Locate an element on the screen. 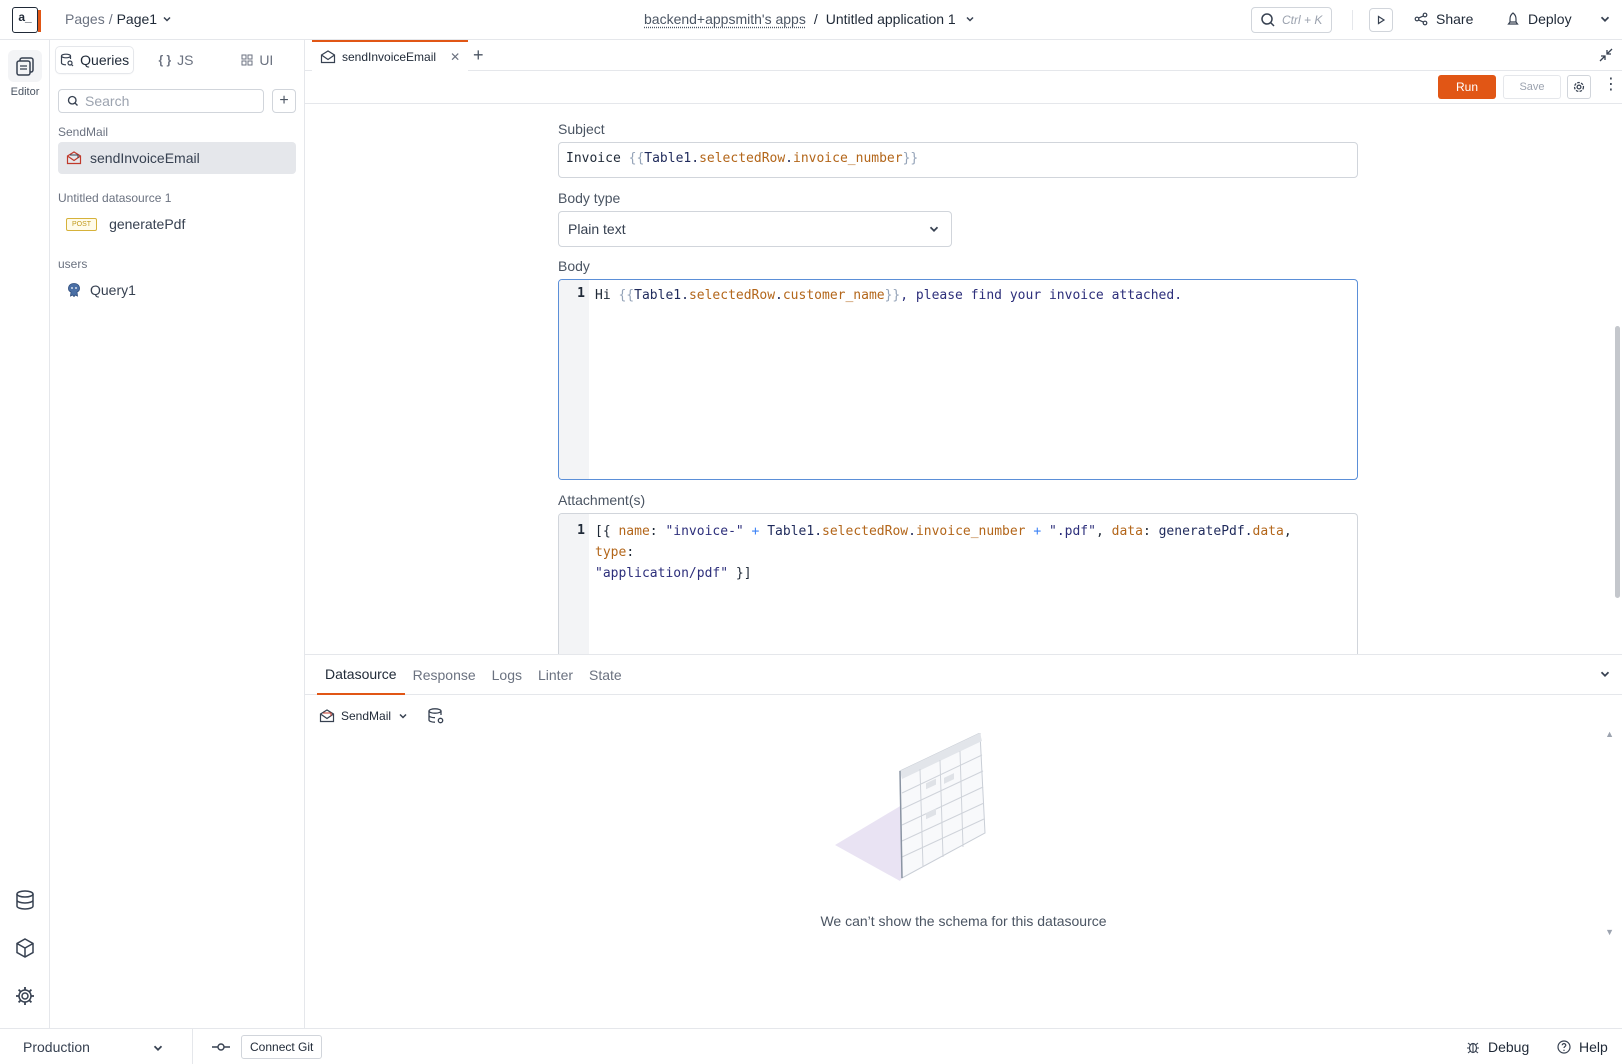 This screenshot has width=1622, height=1064. explorer-search-input: Search is located at coordinates (161, 101).